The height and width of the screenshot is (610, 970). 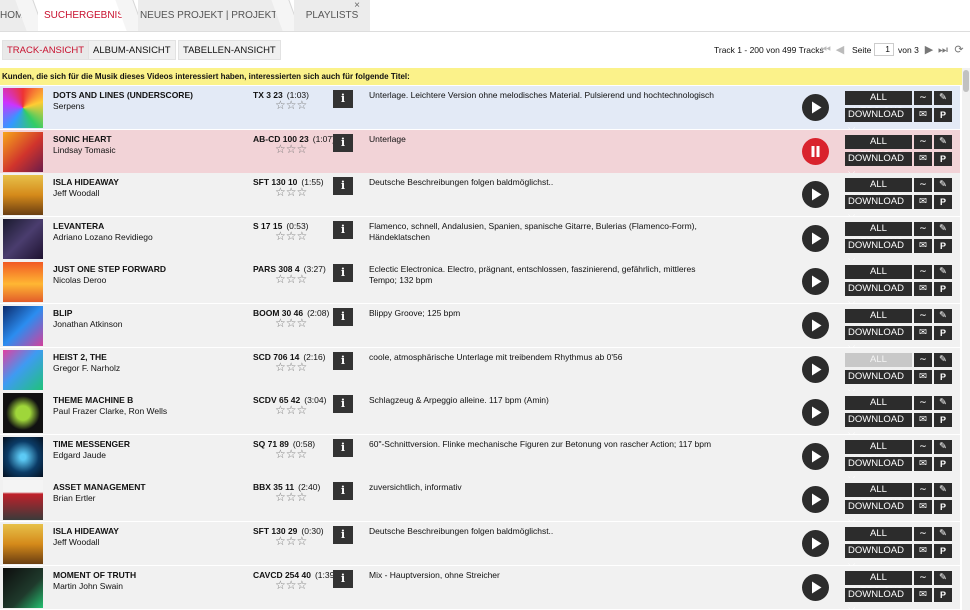 I want to click on pause-button, so click(x=815, y=151).